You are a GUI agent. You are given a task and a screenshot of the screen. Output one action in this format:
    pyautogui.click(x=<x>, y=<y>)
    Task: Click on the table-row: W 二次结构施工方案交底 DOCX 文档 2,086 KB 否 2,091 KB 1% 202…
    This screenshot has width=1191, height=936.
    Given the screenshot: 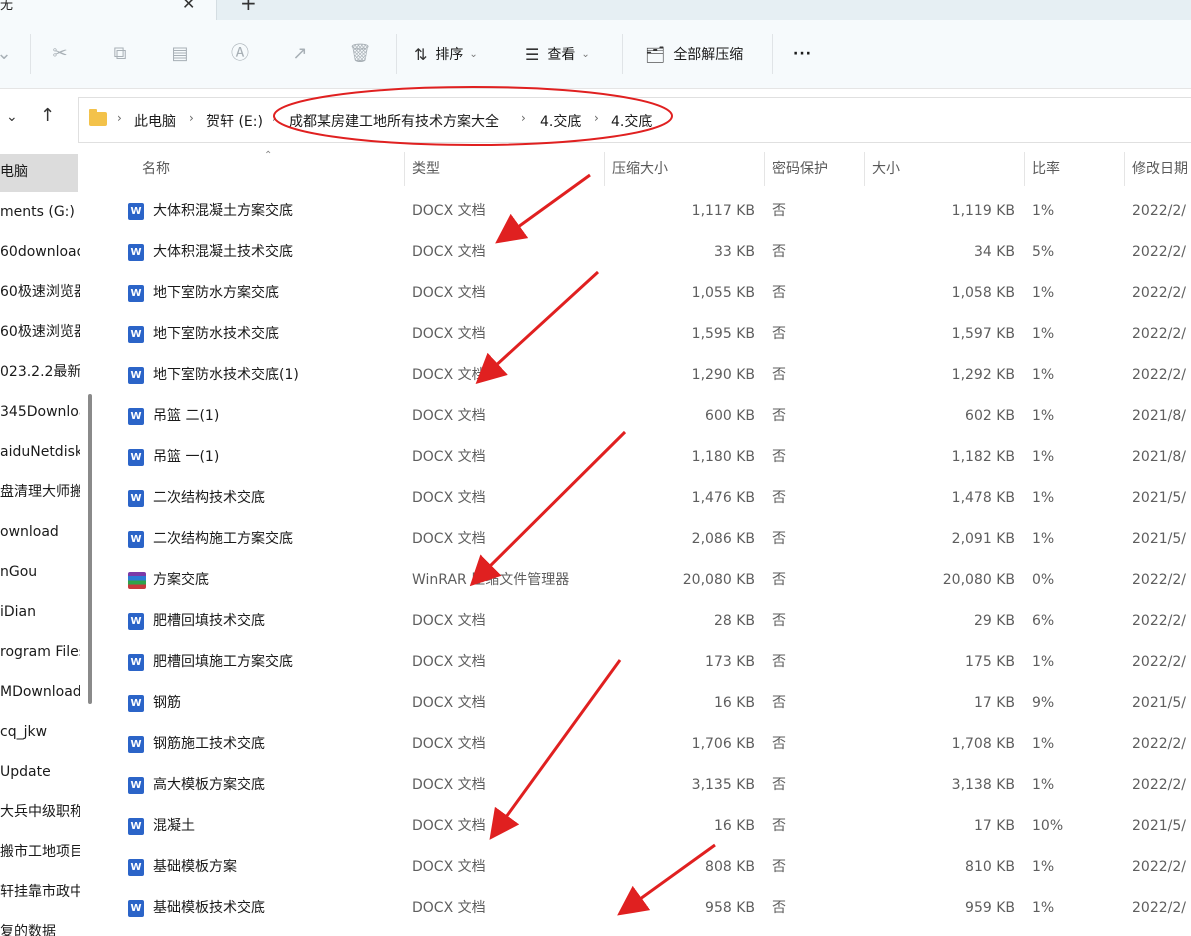 What is the action you would take?
    pyautogui.click(x=645, y=539)
    